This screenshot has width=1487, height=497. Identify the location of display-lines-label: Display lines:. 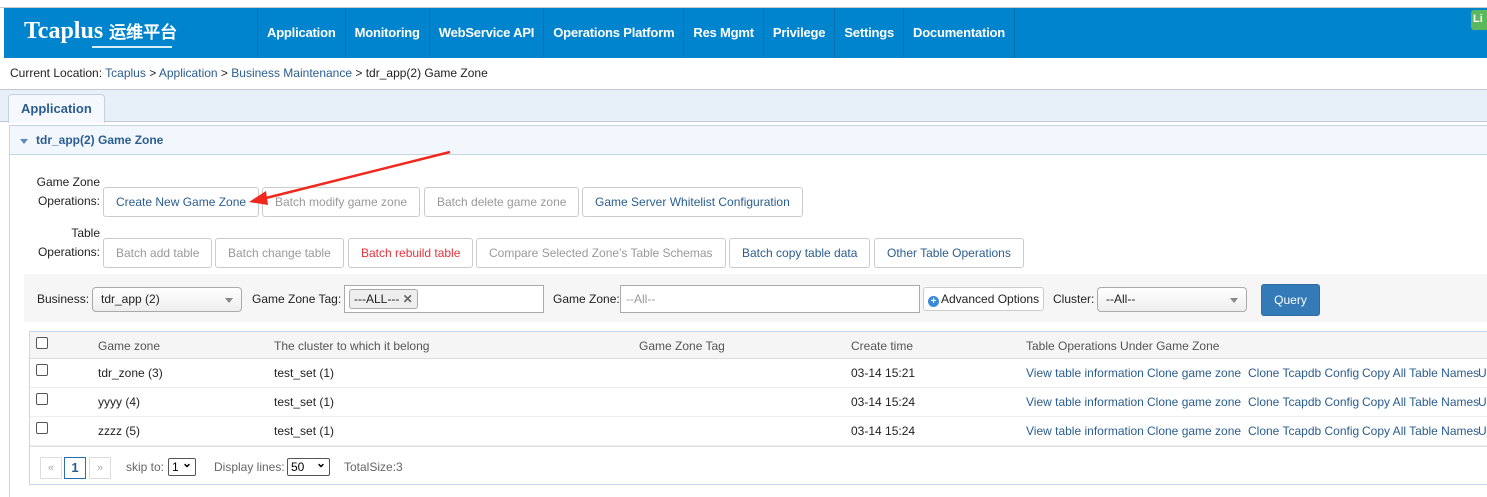
(249, 467).